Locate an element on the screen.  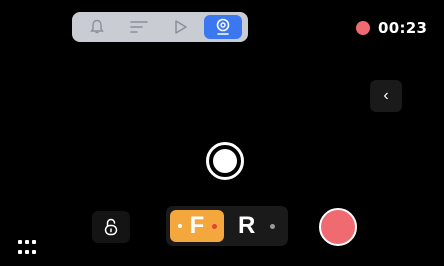
gear-forward-button: F is located at coordinates (197, 226).